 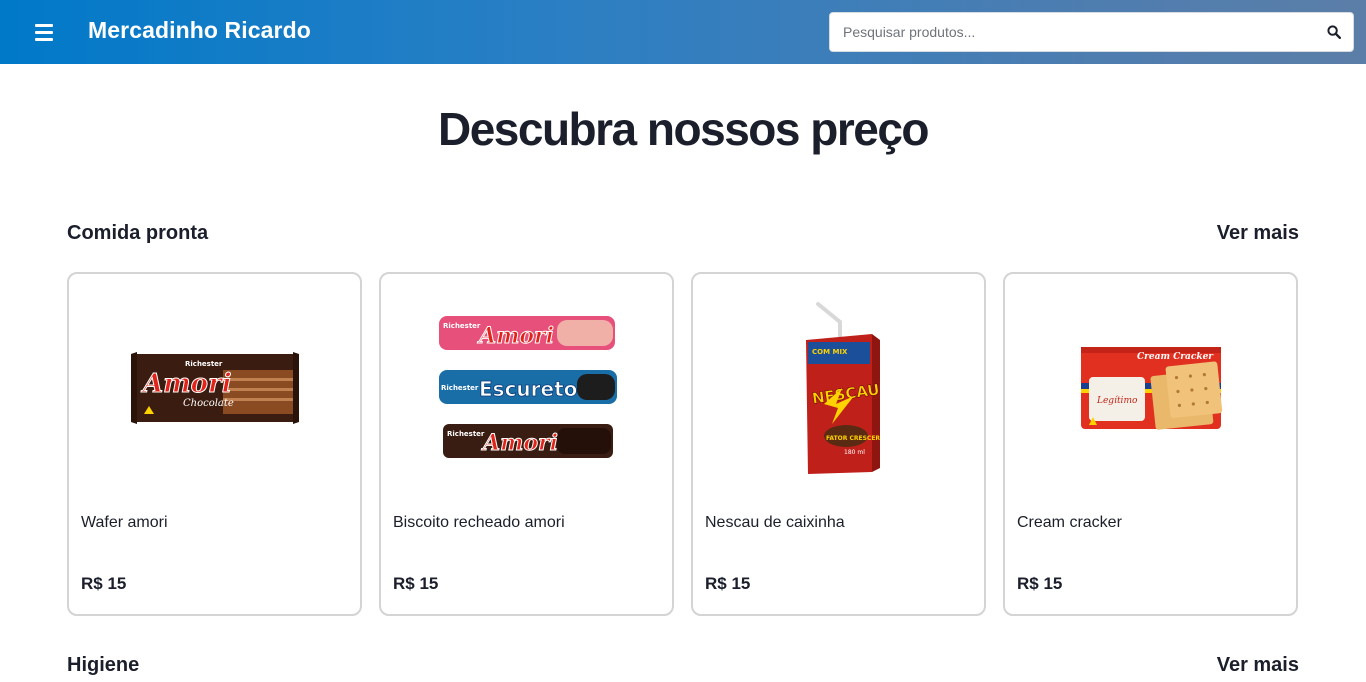 What do you see at coordinates (1334, 32) in the screenshot?
I see `search-icon` at bounding box center [1334, 32].